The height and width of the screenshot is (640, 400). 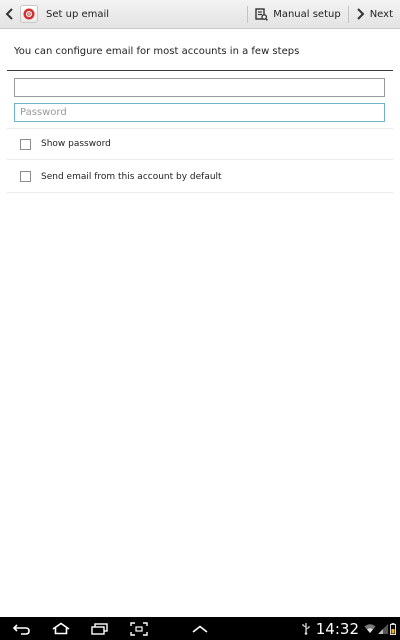 What do you see at coordinates (360, 14) in the screenshot?
I see `chevron-right-icon` at bounding box center [360, 14].